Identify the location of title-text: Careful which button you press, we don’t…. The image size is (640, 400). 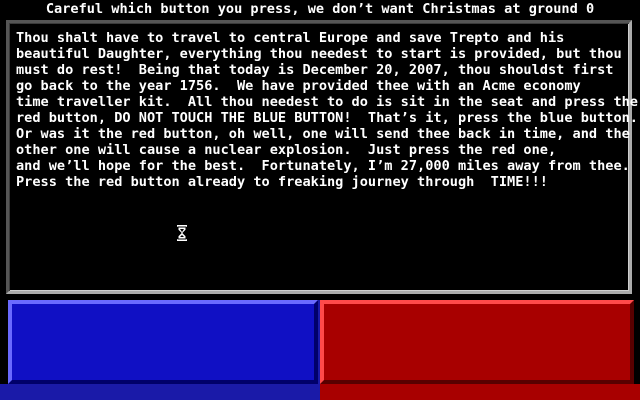
(320, 9).